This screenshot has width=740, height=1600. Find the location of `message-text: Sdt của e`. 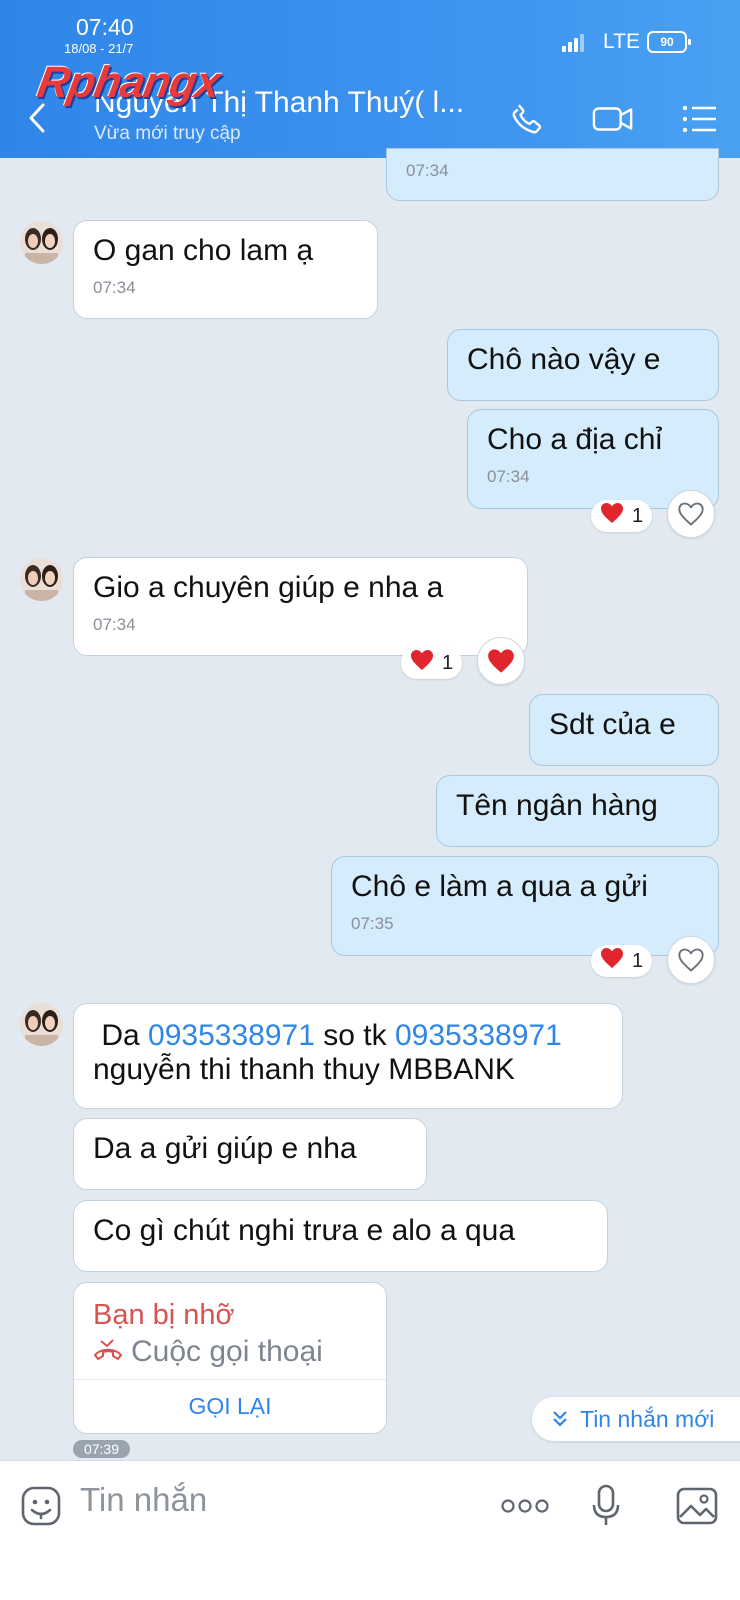

message-text: Sdt của e is located at coordinates (612, 724).